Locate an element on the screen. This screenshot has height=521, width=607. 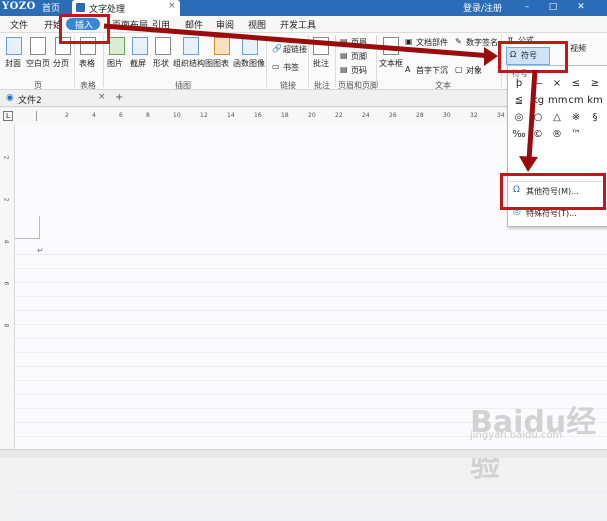
watermark: Baidu经验 is located at coordinates (533, 444).